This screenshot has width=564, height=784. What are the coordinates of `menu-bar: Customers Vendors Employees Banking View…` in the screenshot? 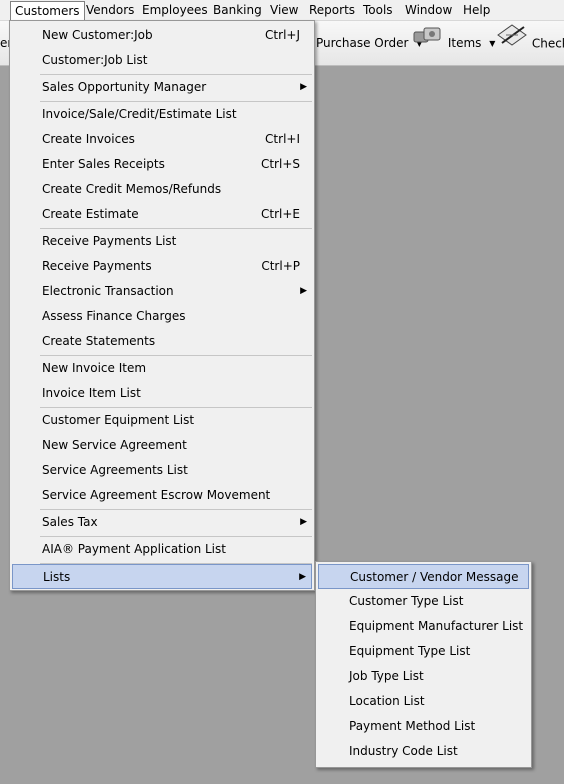 It's located at (282, 10).